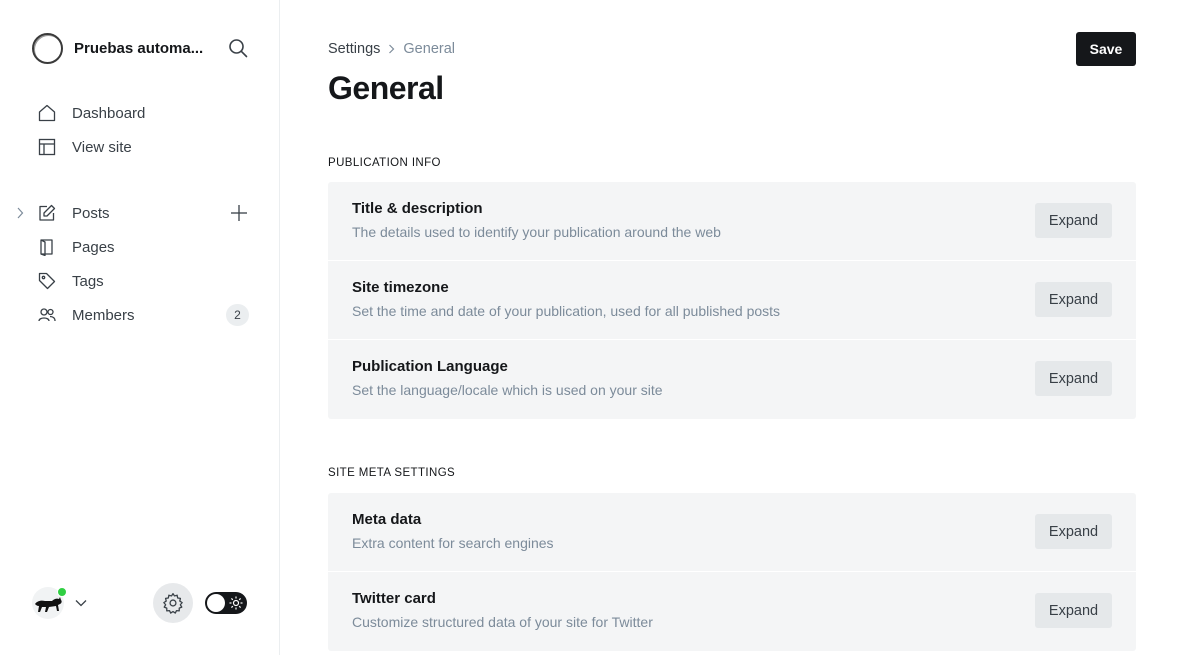 This screenshot has height=655, width=1184. What do you see at coordinates (453, 543) in the screenshot?
I see `row-description: Extra content for search engines` at bounding box center [453, 543].